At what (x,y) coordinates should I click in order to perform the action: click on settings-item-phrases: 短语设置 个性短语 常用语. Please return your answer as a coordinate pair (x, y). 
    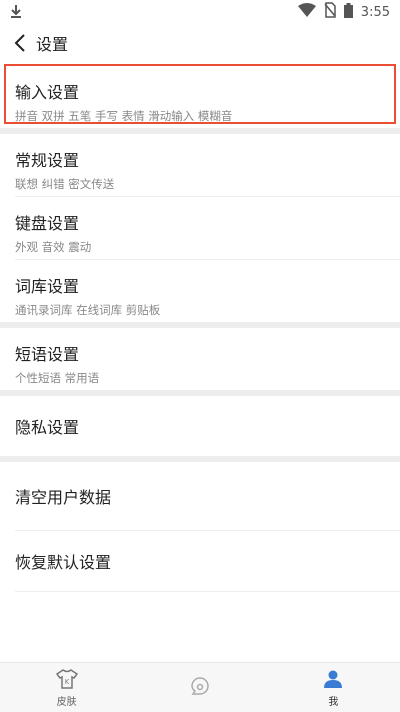
    Looking at the image, I should click on (200, 359).